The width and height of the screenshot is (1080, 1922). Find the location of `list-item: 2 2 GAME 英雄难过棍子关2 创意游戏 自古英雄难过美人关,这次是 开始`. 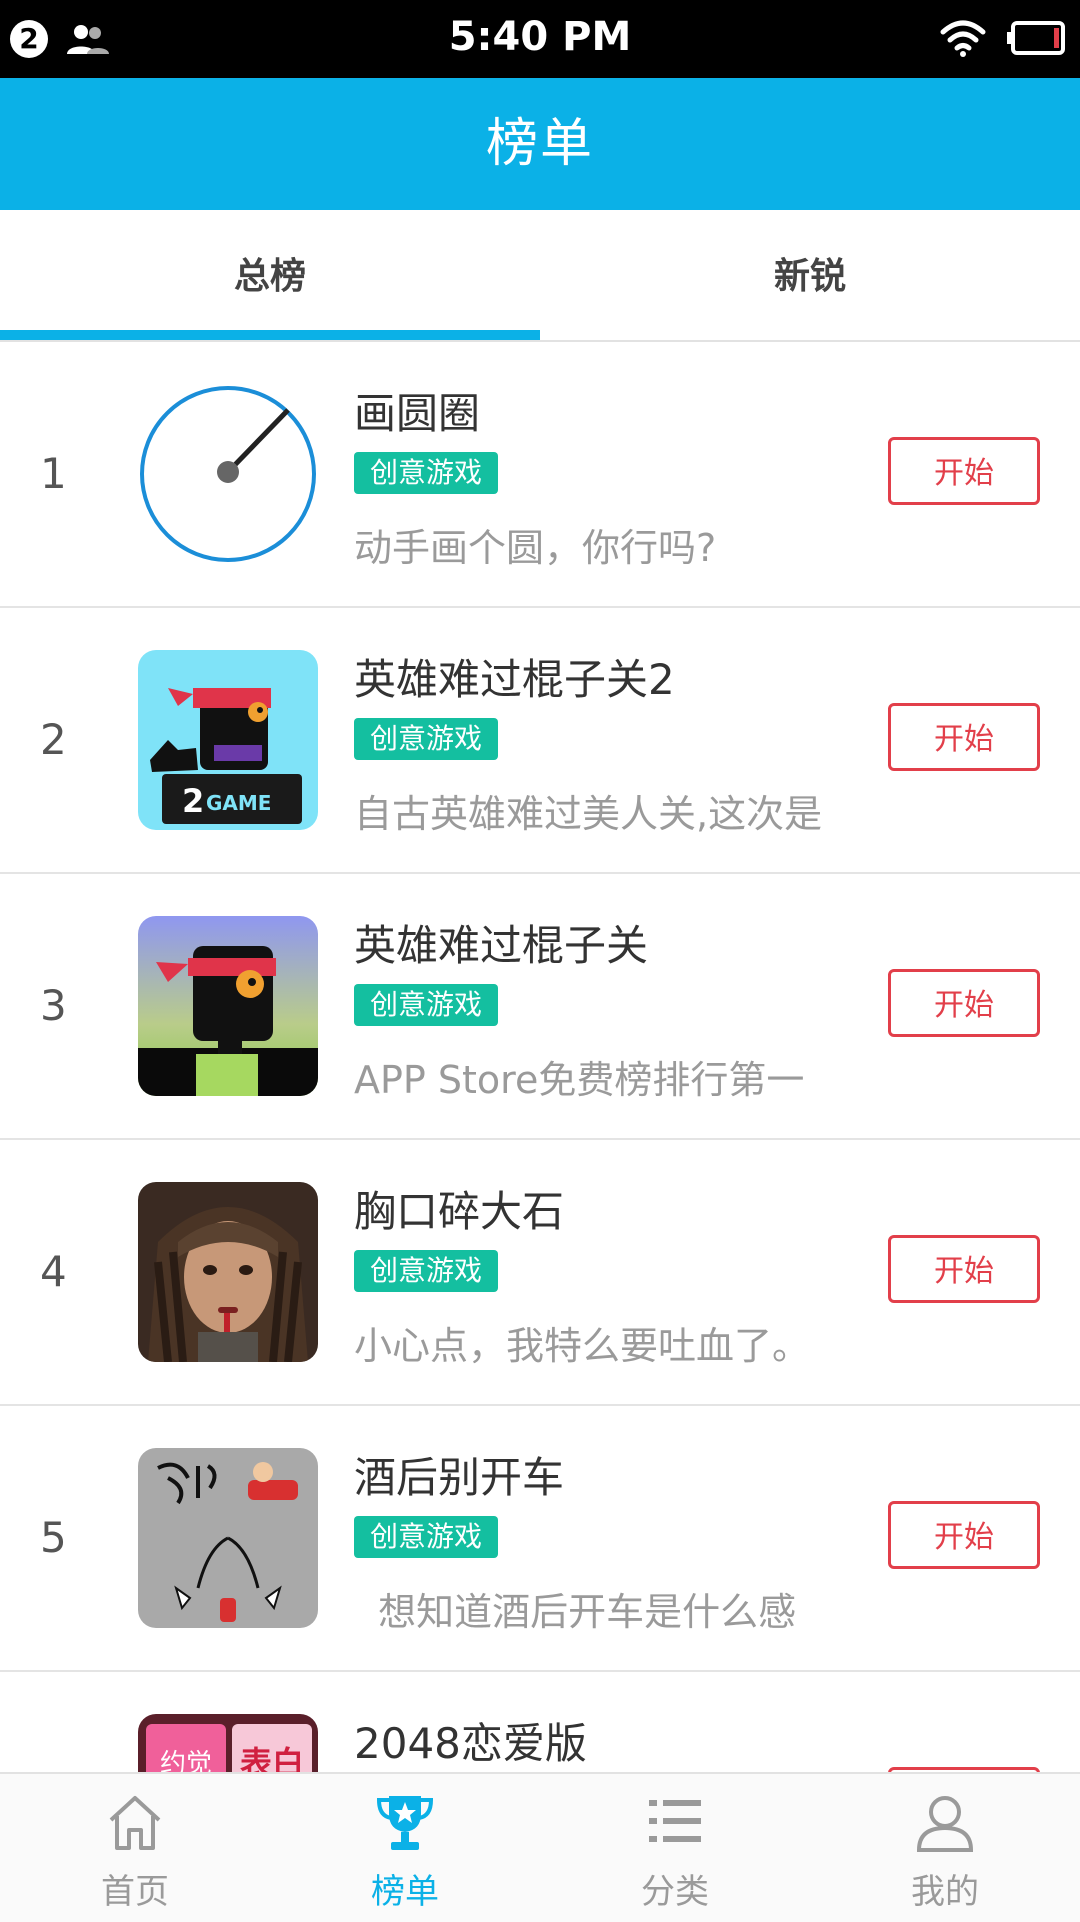

list-item: 2 2 GAME 英雄难过棍子关2 创意游戏 自古英雄难过美人关,这次是 开始 is located at coordinates (540, 741).